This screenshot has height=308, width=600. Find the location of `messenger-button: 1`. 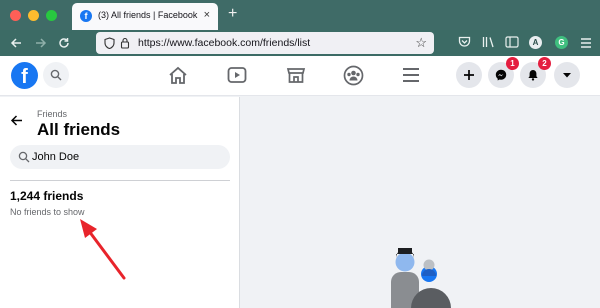

messenger-button: 1 is located at coordinates (503, 72).